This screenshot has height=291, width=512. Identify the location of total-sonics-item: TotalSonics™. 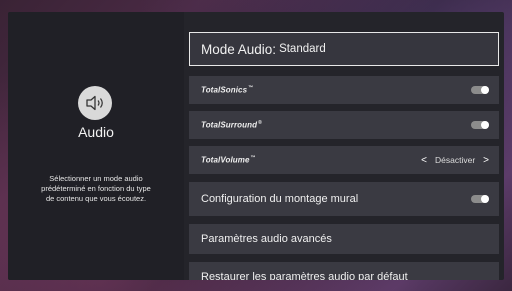
(344, 90).